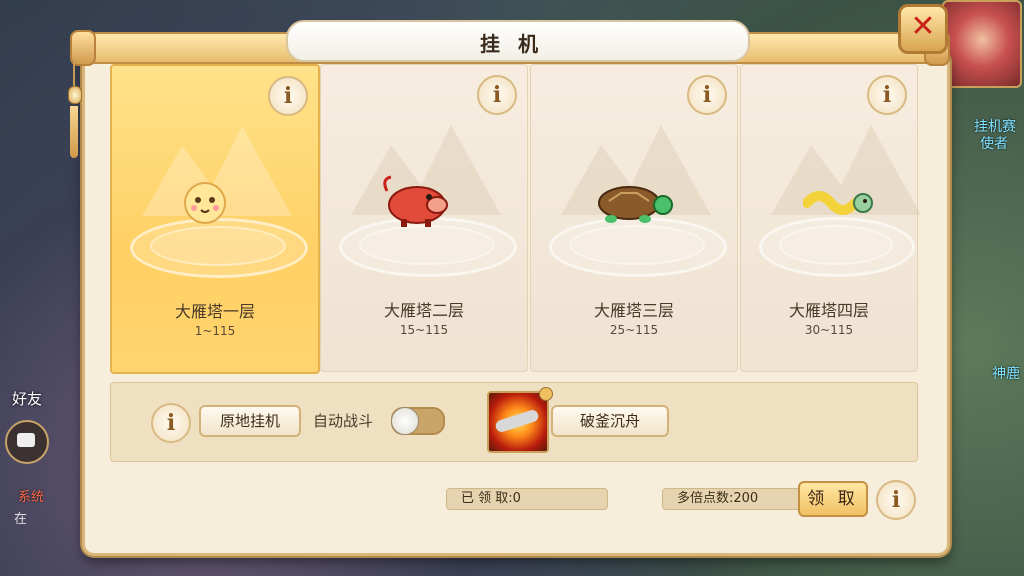 The image size is (1024, 576). I want to click on friends-label: 好友, so click(27, 398).